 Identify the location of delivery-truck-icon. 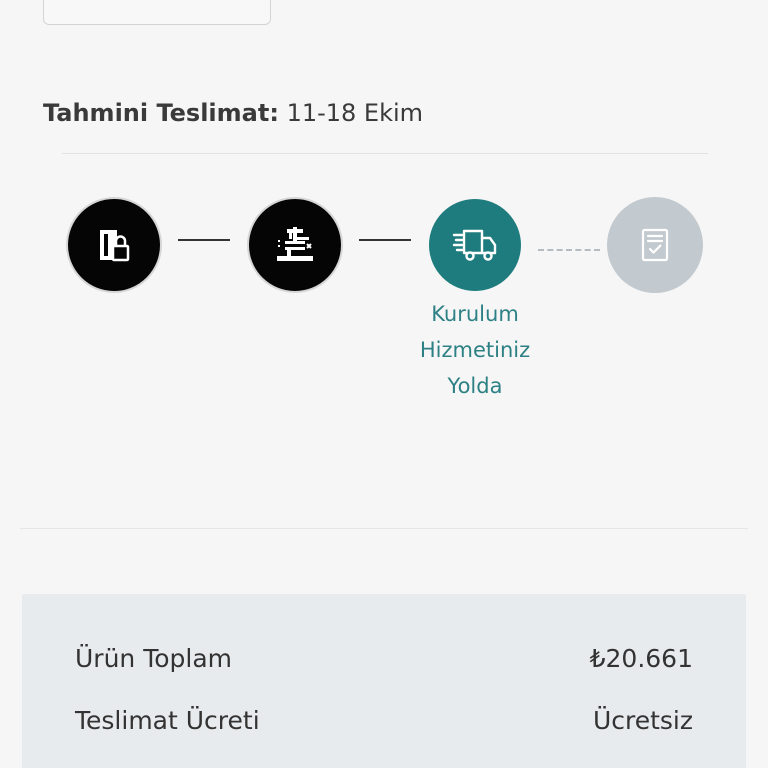
(474, 245).